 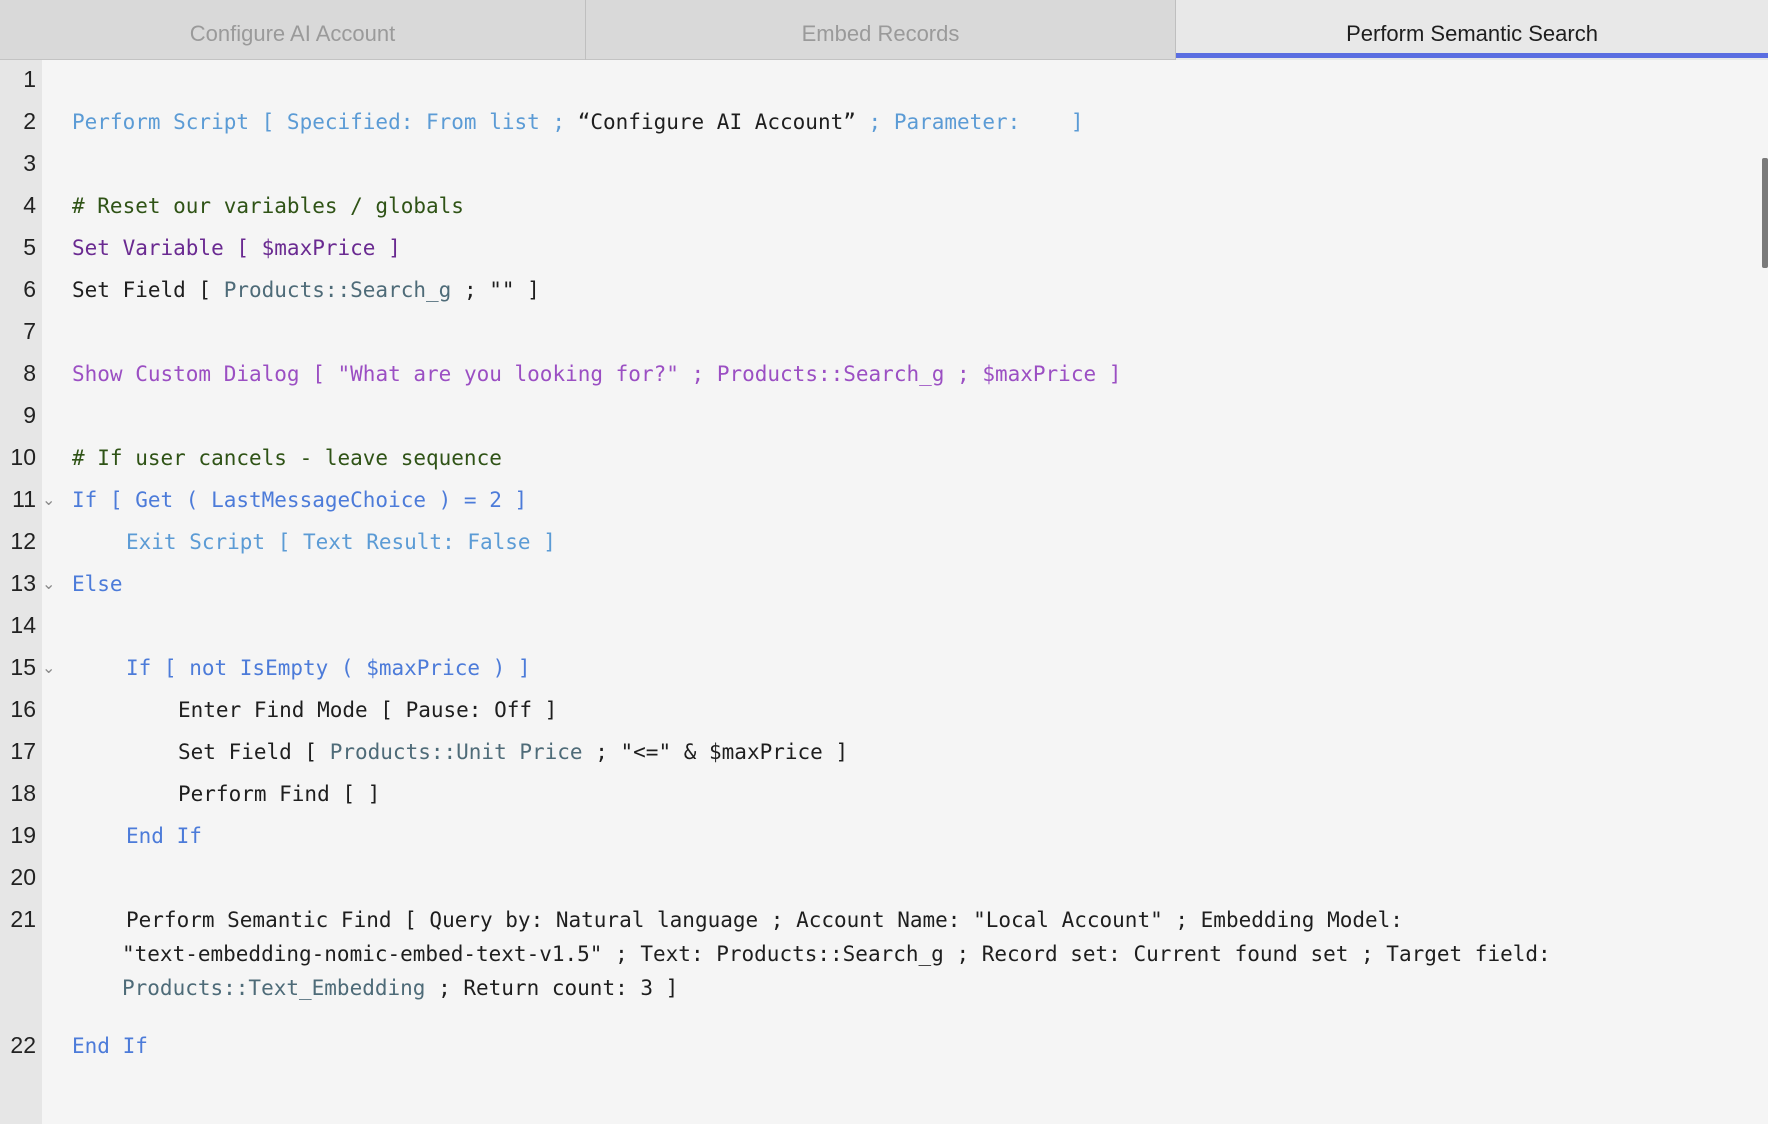 What do you see at coordinates (884, 249) in the screenshot?
I see `script-line-5: 5 Set Variable [ $maxPrice ]` at bounding box center [884, 249].